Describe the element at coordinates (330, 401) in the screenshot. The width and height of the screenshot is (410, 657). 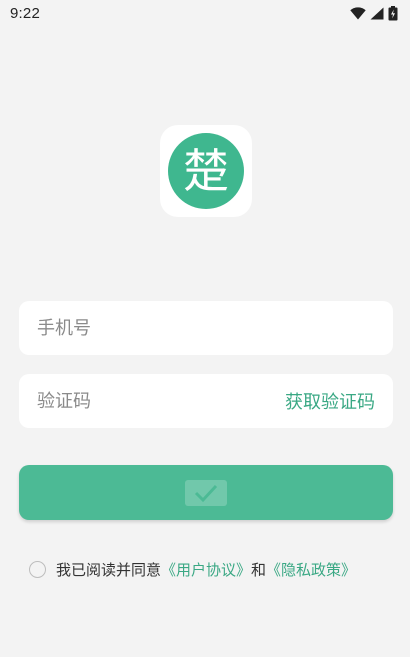
I see `get-code-button: 获取验证码` at that location.